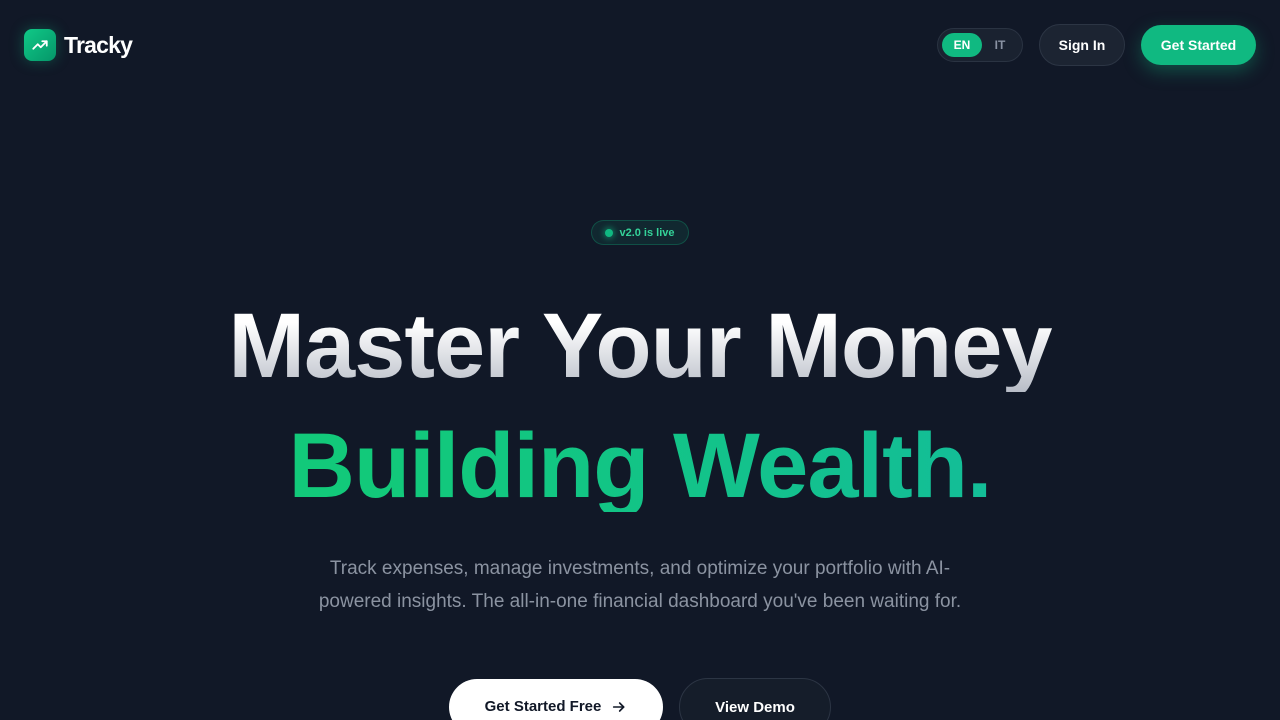 The width and height of the screenshot is (1280, 720). I want to click on brand-name: Tracky, so click(98, 44).